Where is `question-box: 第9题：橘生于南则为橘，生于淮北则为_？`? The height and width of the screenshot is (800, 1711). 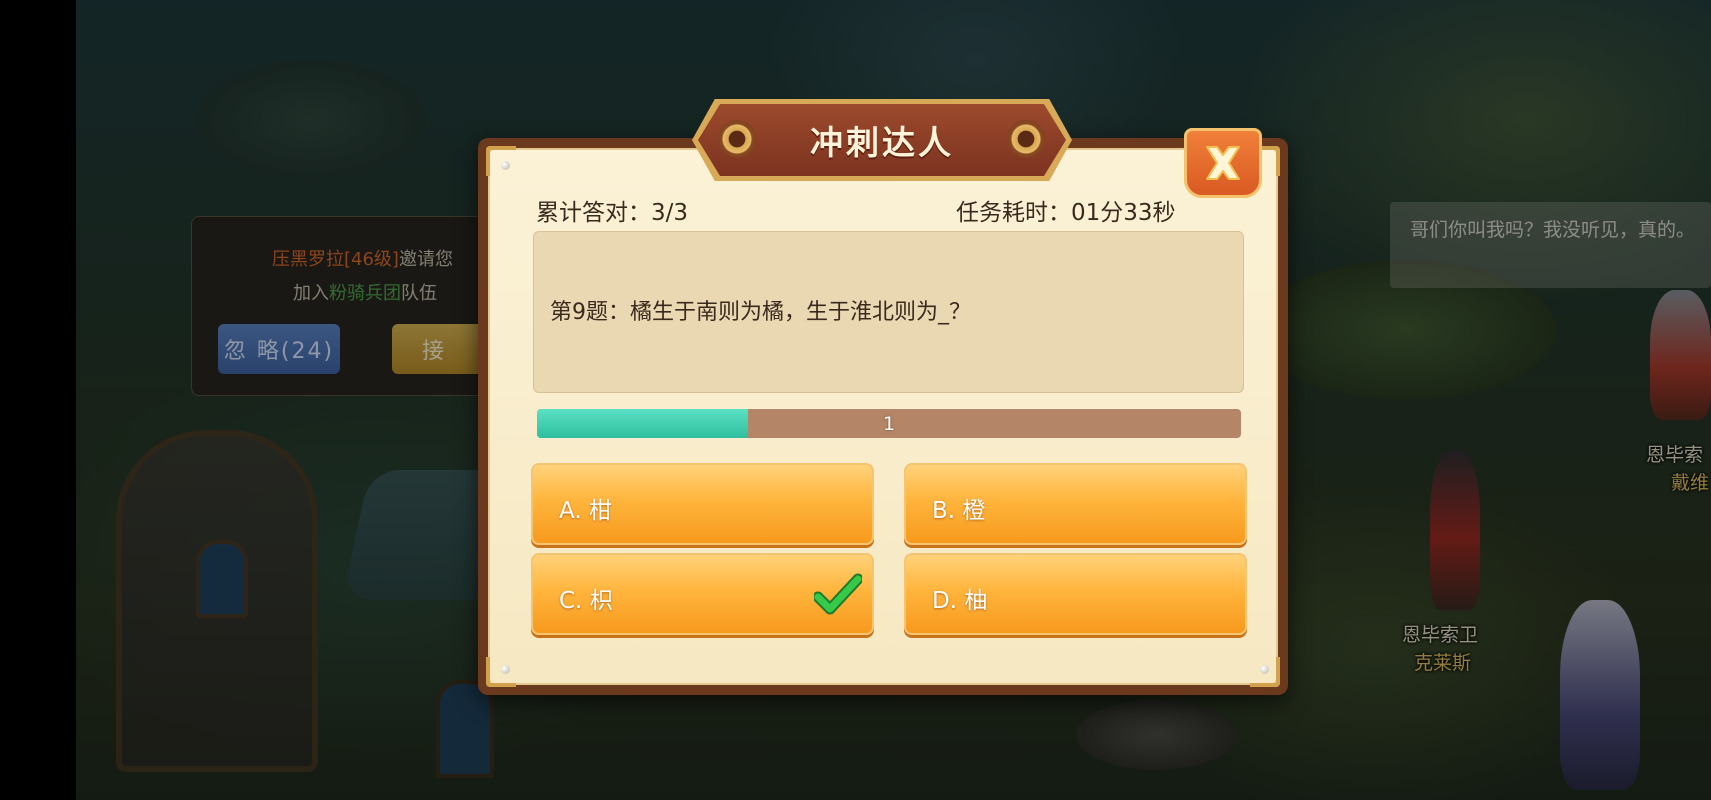
question-box: 第9题：橘生于南则为橘，生于淮北则为_？ is located at coordinates (888, 312).